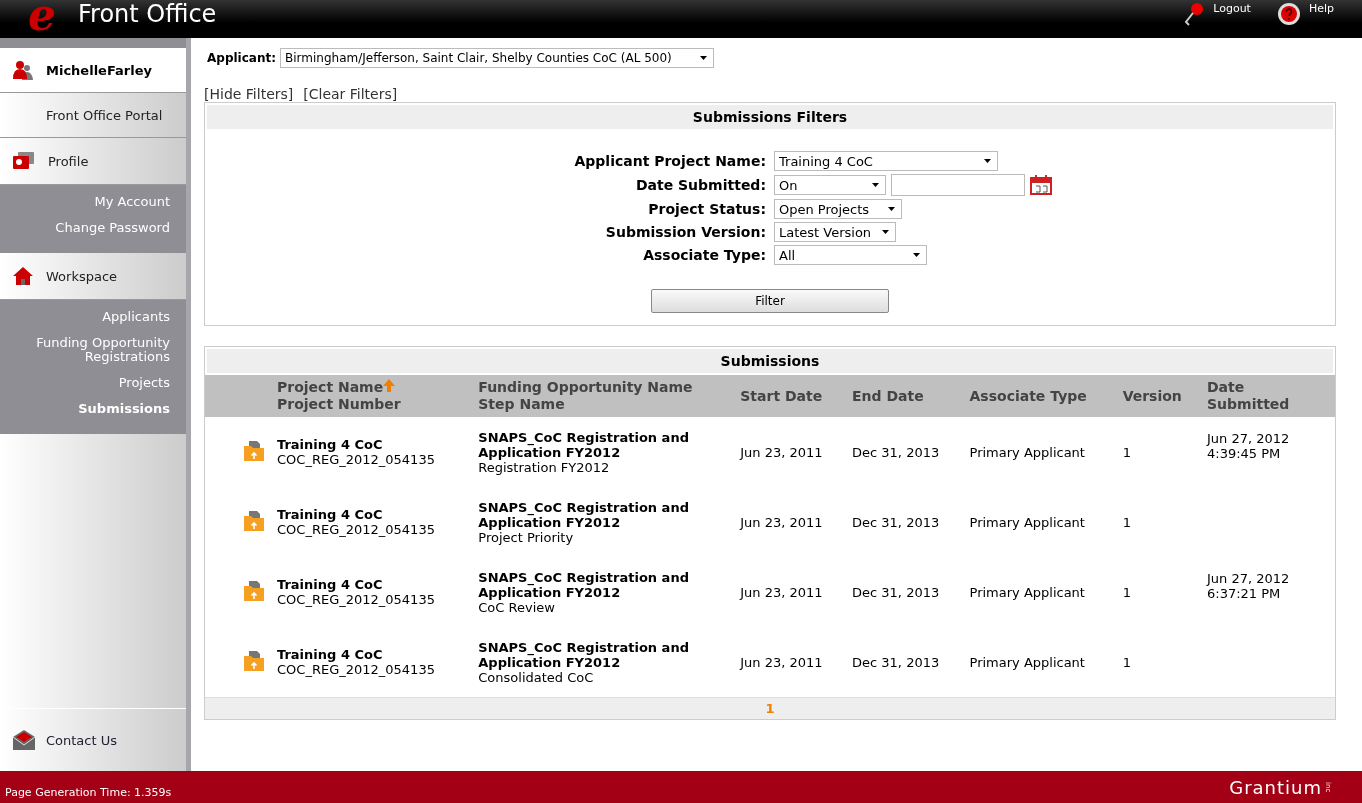 This screenshot has width=1362, height=803. I want to click on column-header: Version, so click(1158, 396).